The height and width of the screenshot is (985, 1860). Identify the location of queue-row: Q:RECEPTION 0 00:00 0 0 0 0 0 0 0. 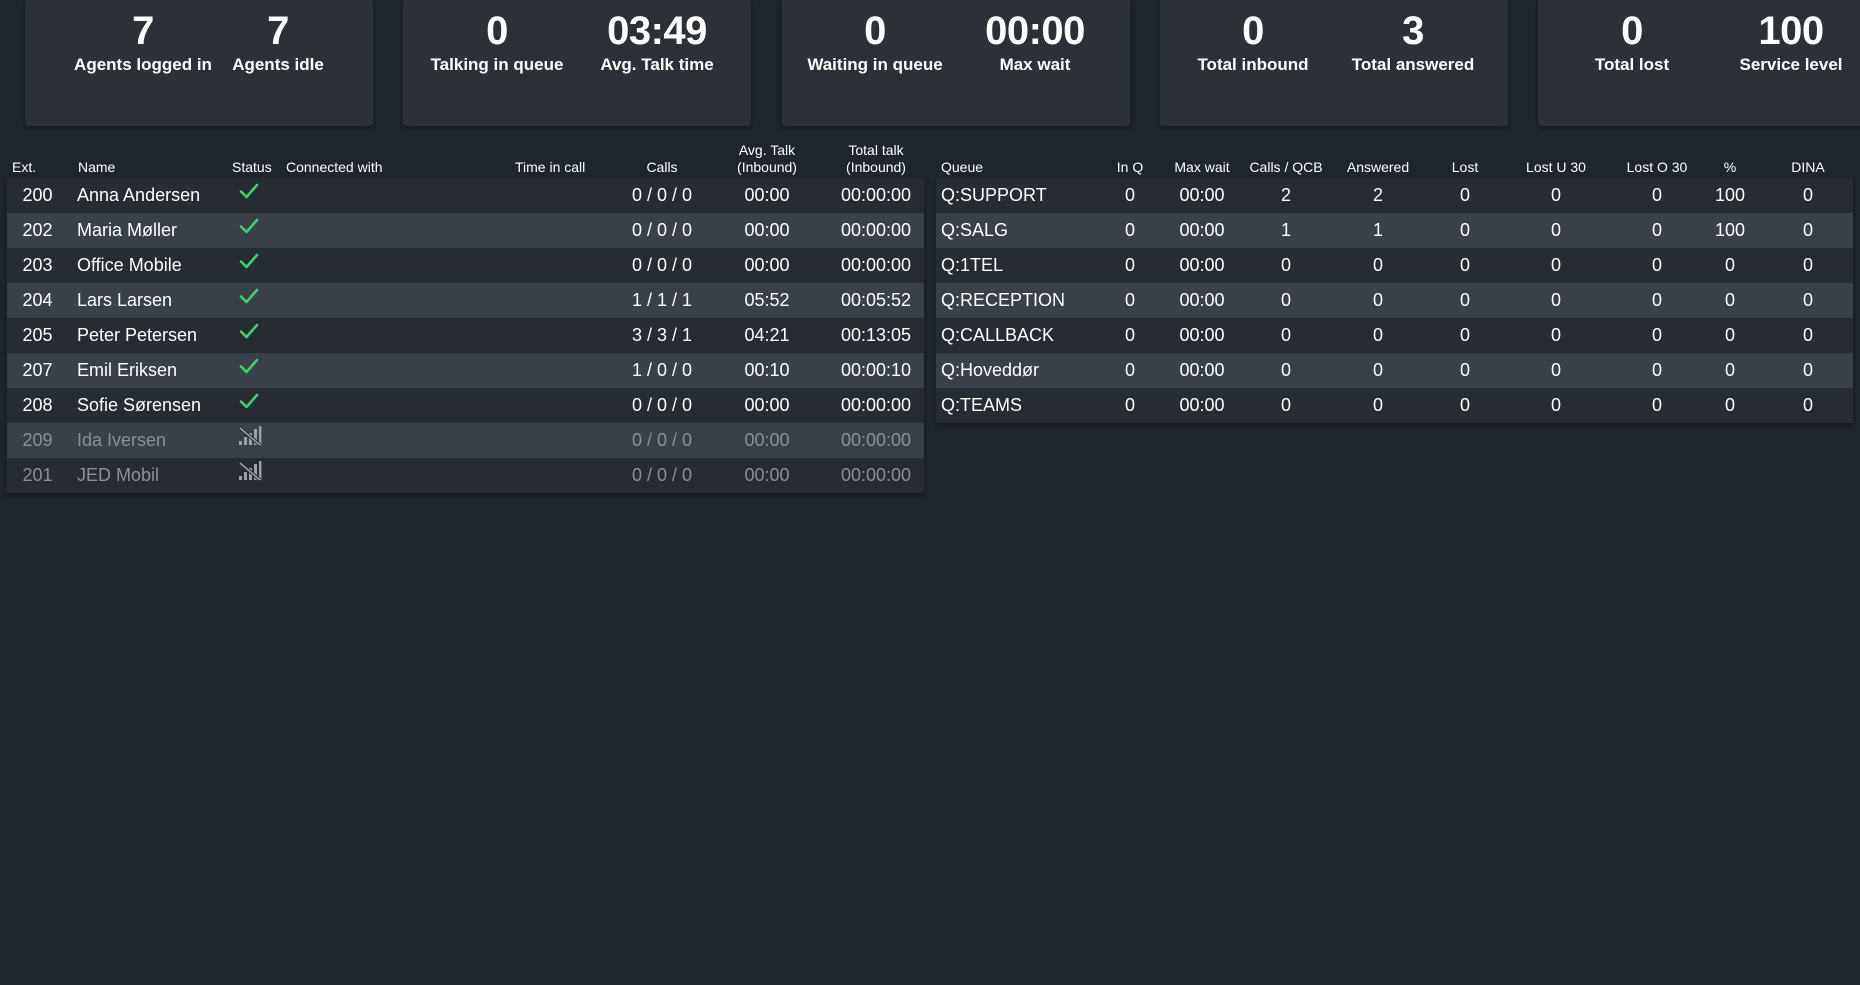
(1394, 300).